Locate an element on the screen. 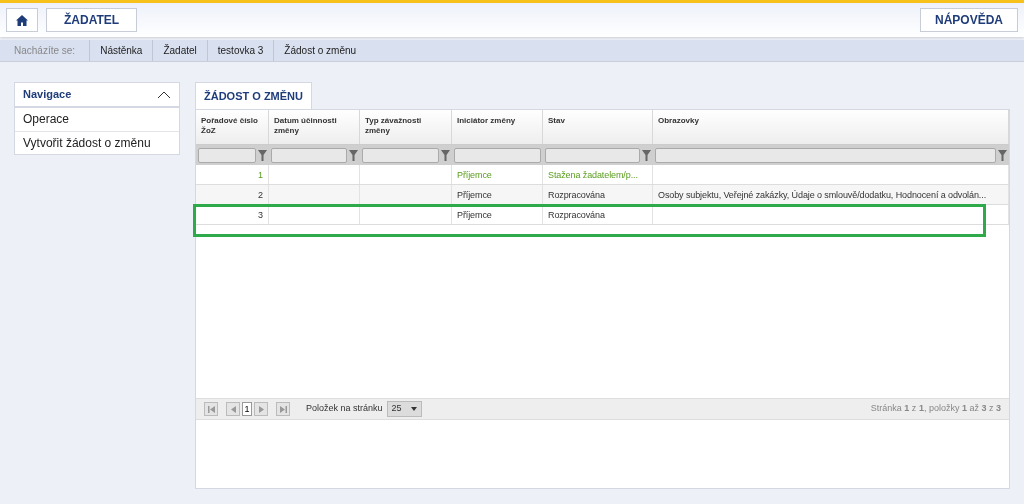 This screenshot has width=1024, height=504. breadcrumb-link: Žádost o změnu is located at coordinates (320, 50).